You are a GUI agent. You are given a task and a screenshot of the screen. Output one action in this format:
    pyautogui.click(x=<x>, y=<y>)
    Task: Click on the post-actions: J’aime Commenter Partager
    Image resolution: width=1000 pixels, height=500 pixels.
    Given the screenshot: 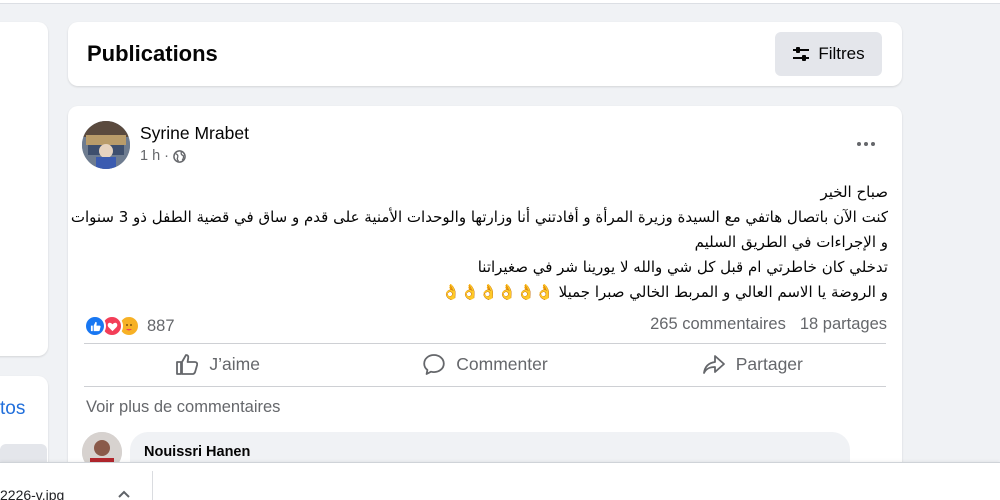 What is the action you would take?
    pyautogui.click(x=485, y=364)
    